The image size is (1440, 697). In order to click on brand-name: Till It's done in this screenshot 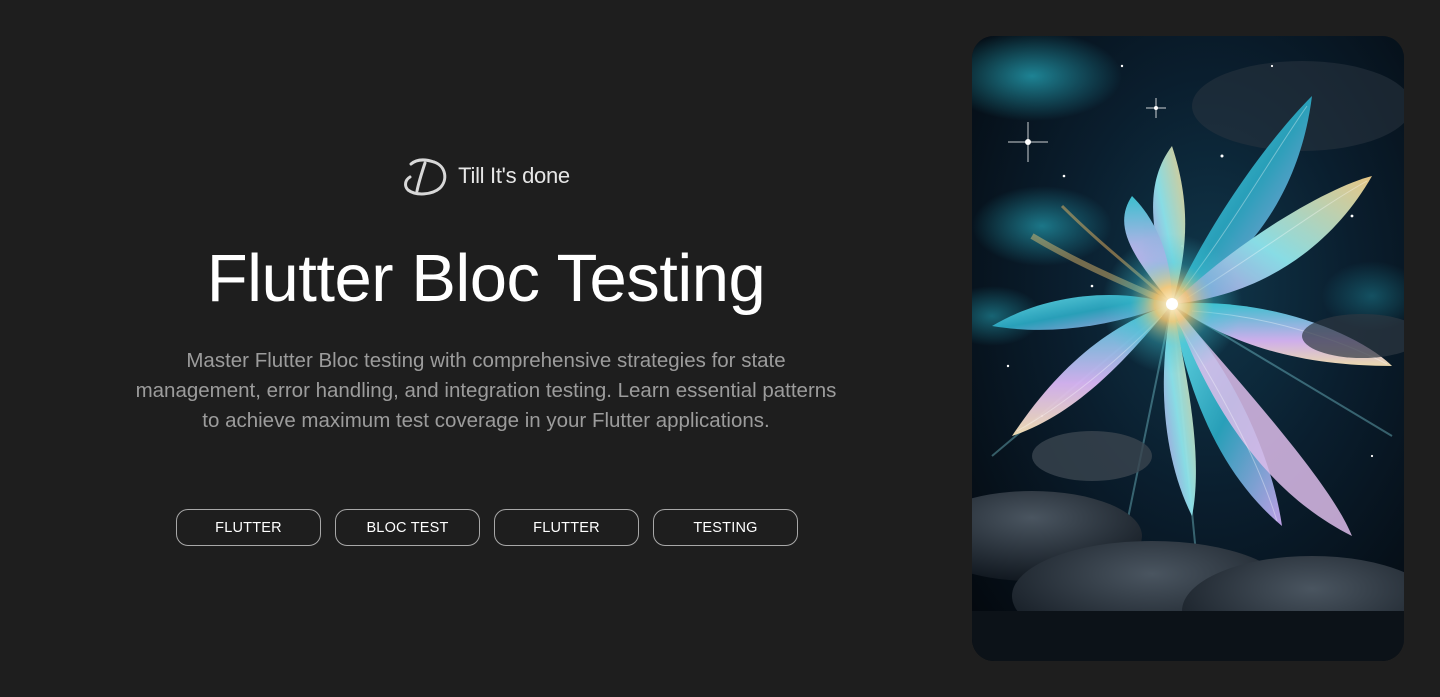, I will do `click(514, 175)`.